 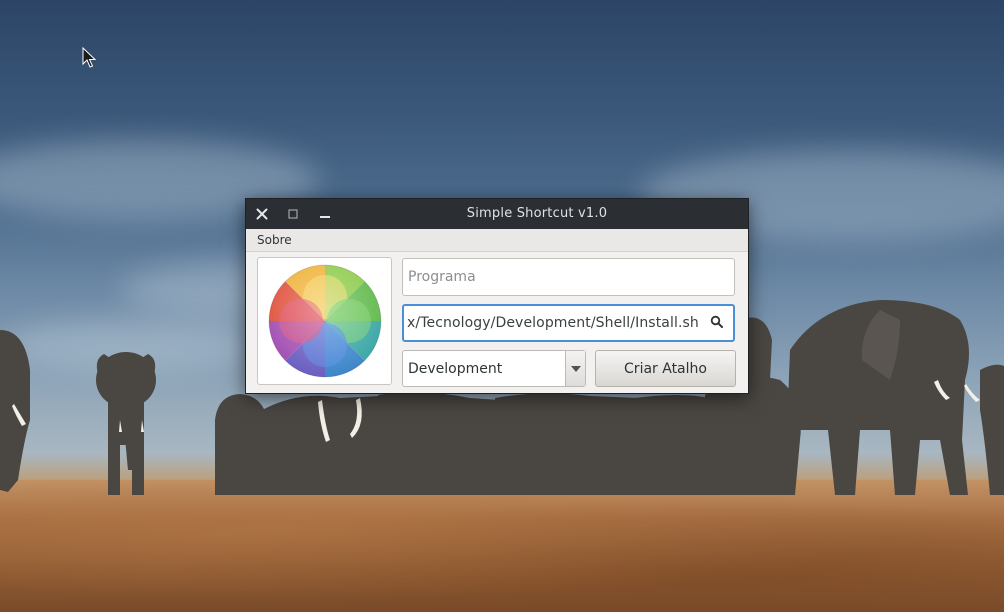 What do you see at coordinates (274, 240) in the screenshot?
I see `menu-item-sobre: Sobre` at bounding box center [274, 240].